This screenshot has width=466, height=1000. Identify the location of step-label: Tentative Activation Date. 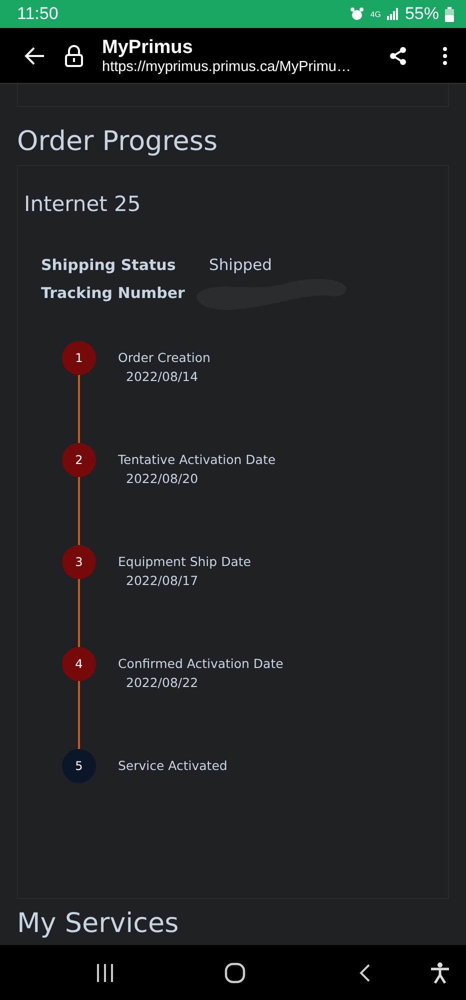
(197, 460).